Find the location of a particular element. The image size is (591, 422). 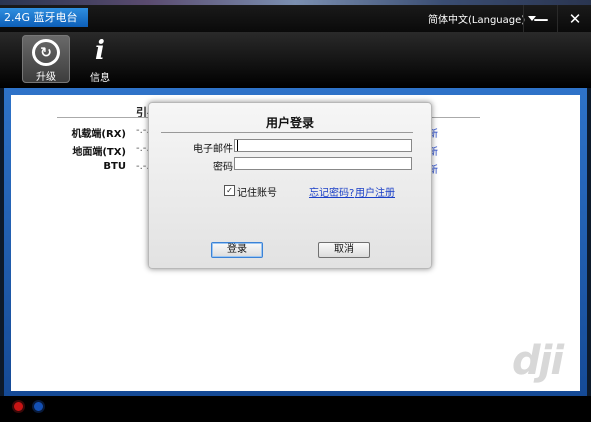

text-cursor is located at coordinates (237, 145).